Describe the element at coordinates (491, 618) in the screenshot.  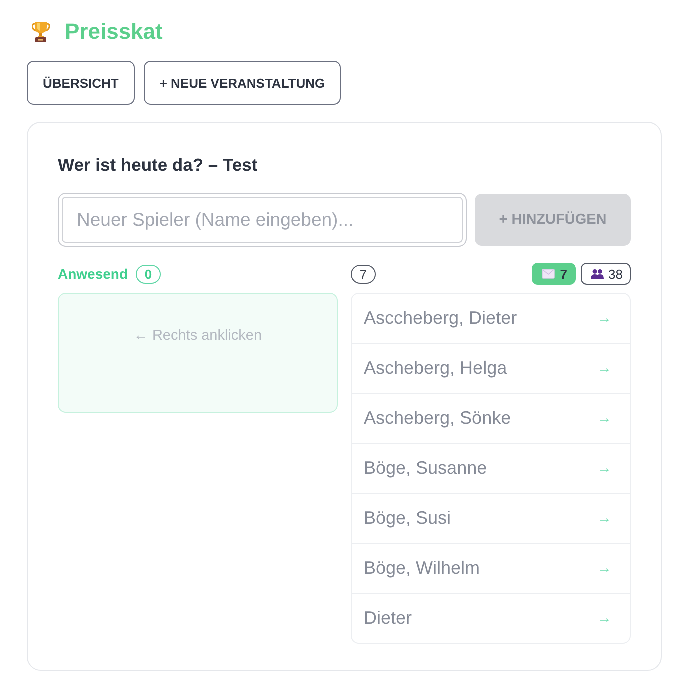
I see `player-list-item: Dieter →` at that location.